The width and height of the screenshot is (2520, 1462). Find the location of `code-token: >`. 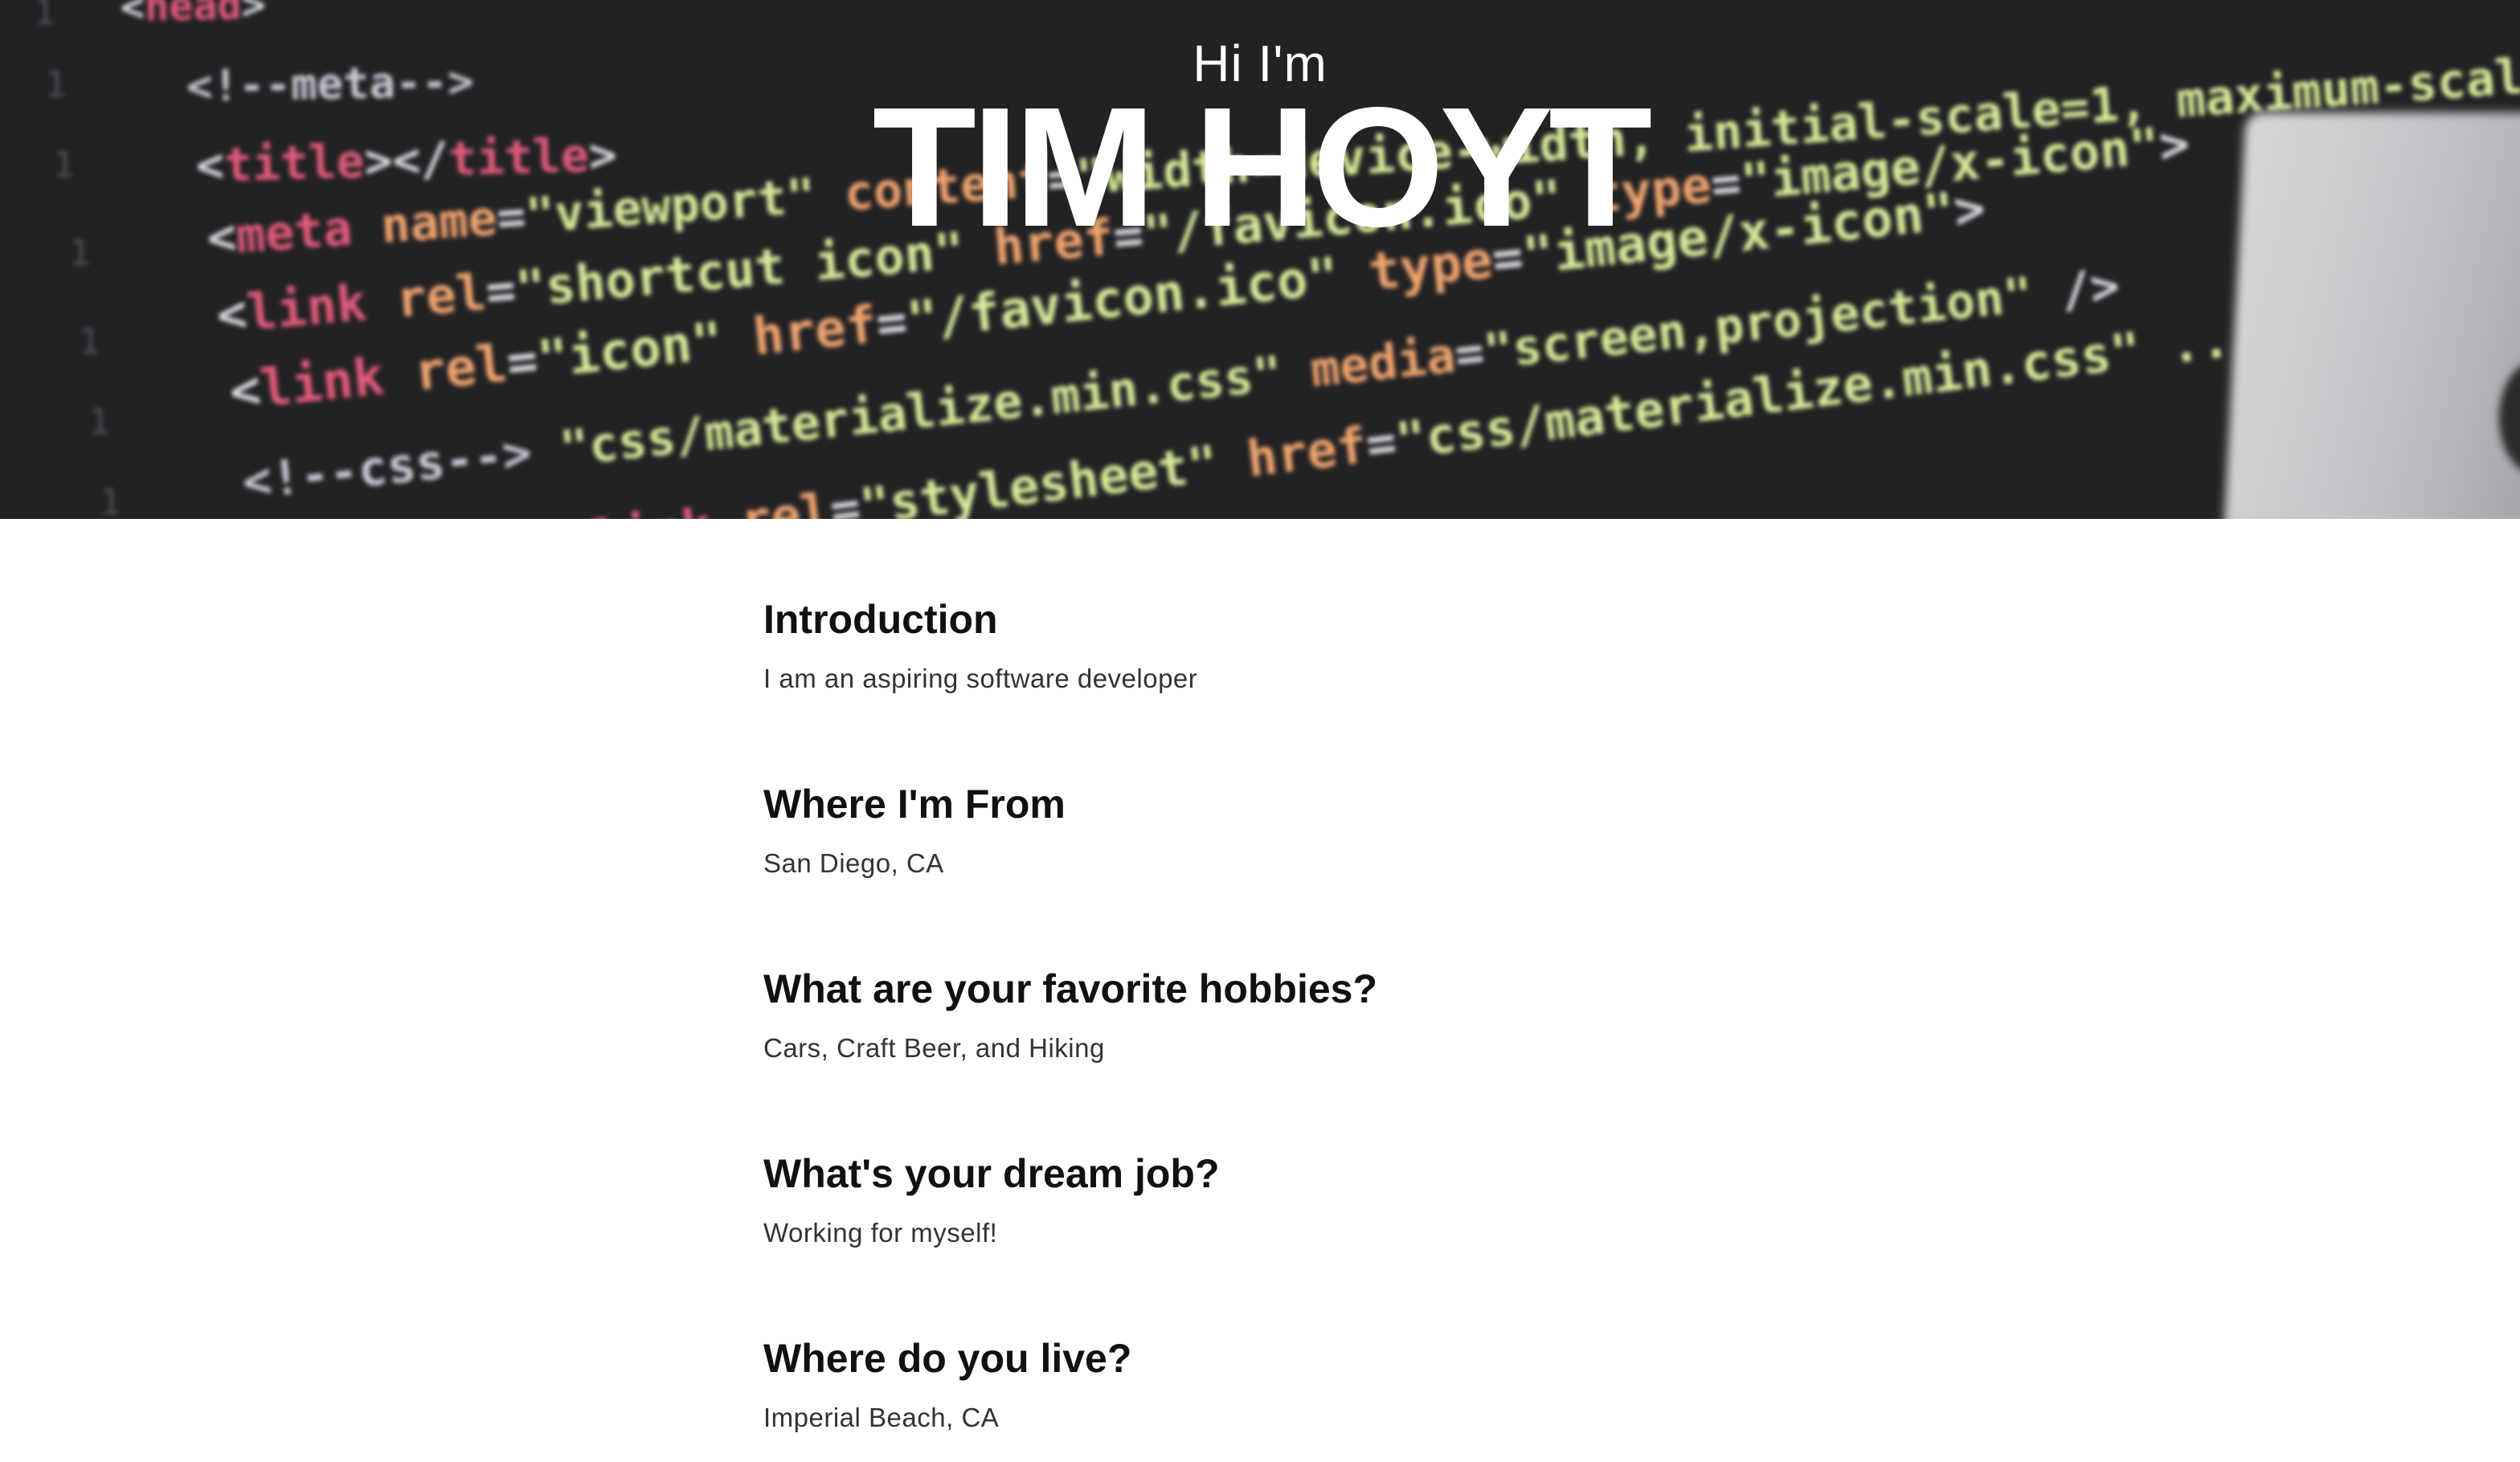

code-token: > is located at coordinates (254, 14).